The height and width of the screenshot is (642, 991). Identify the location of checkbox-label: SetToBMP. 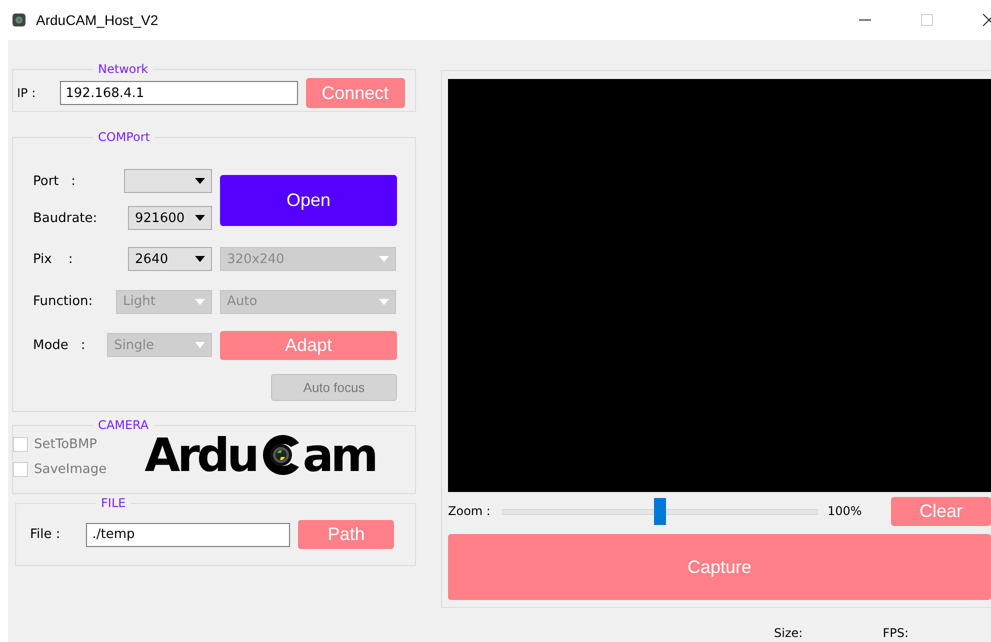
(66, 444).